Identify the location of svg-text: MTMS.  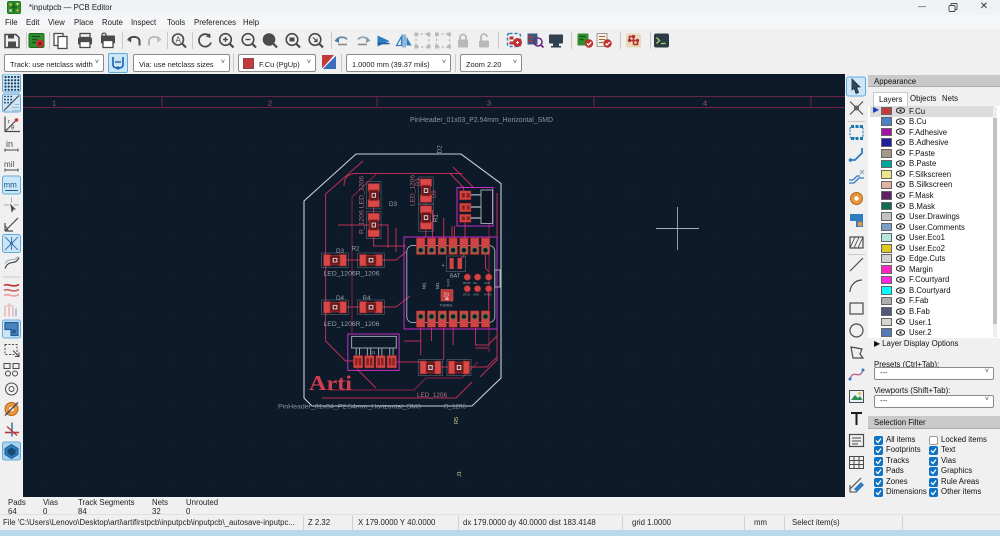
(467, 283).